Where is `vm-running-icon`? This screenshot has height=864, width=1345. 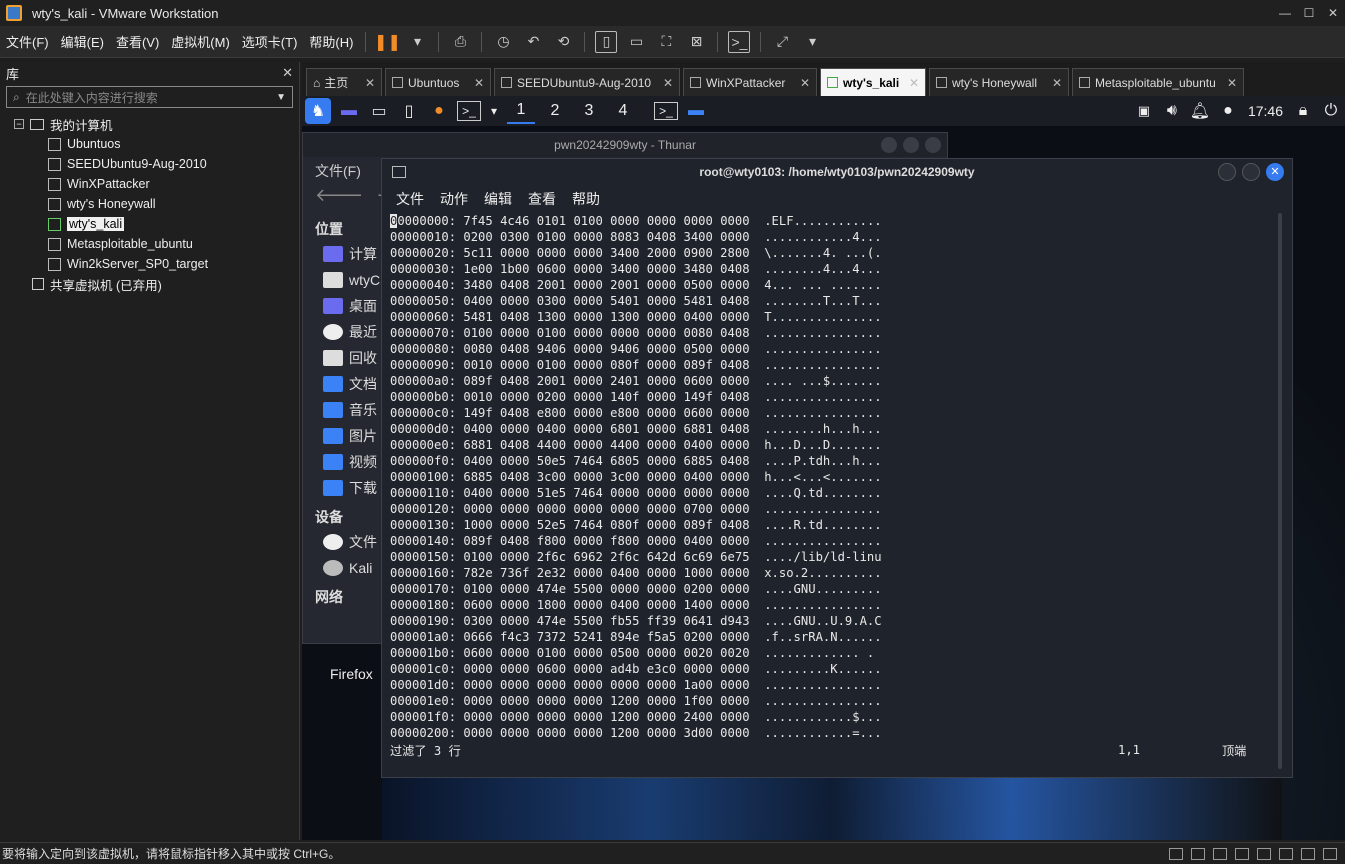 vm-running-icon is located at coordinates (832, 82).